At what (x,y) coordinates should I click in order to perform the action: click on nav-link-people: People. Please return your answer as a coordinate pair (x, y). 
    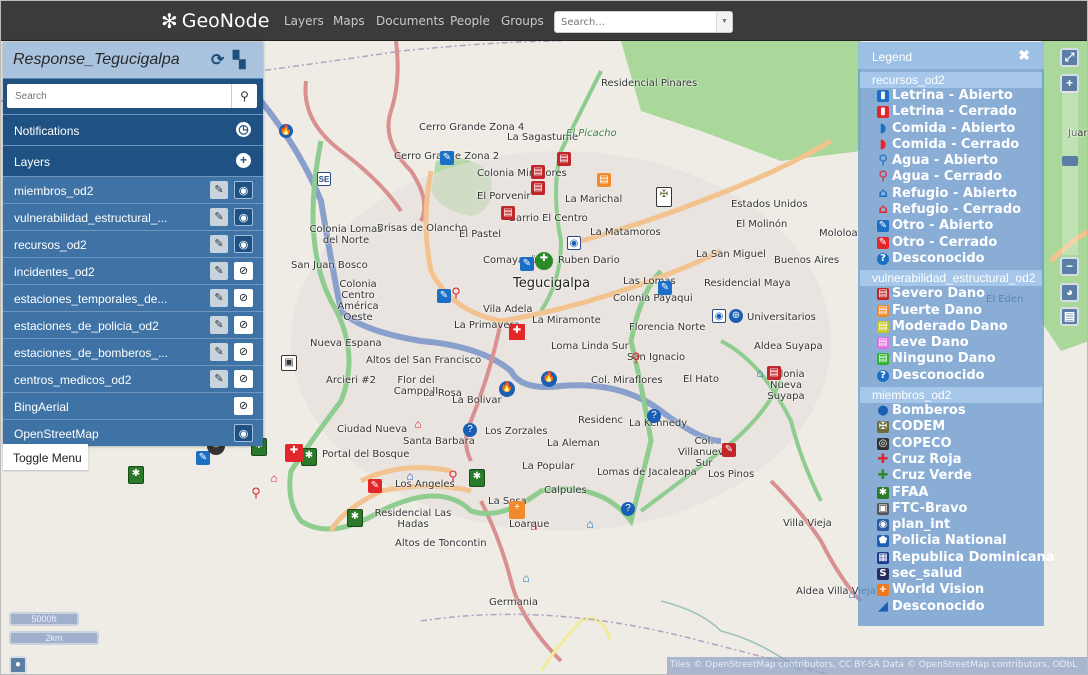
    Looking at the image, I should click on (470, 21).